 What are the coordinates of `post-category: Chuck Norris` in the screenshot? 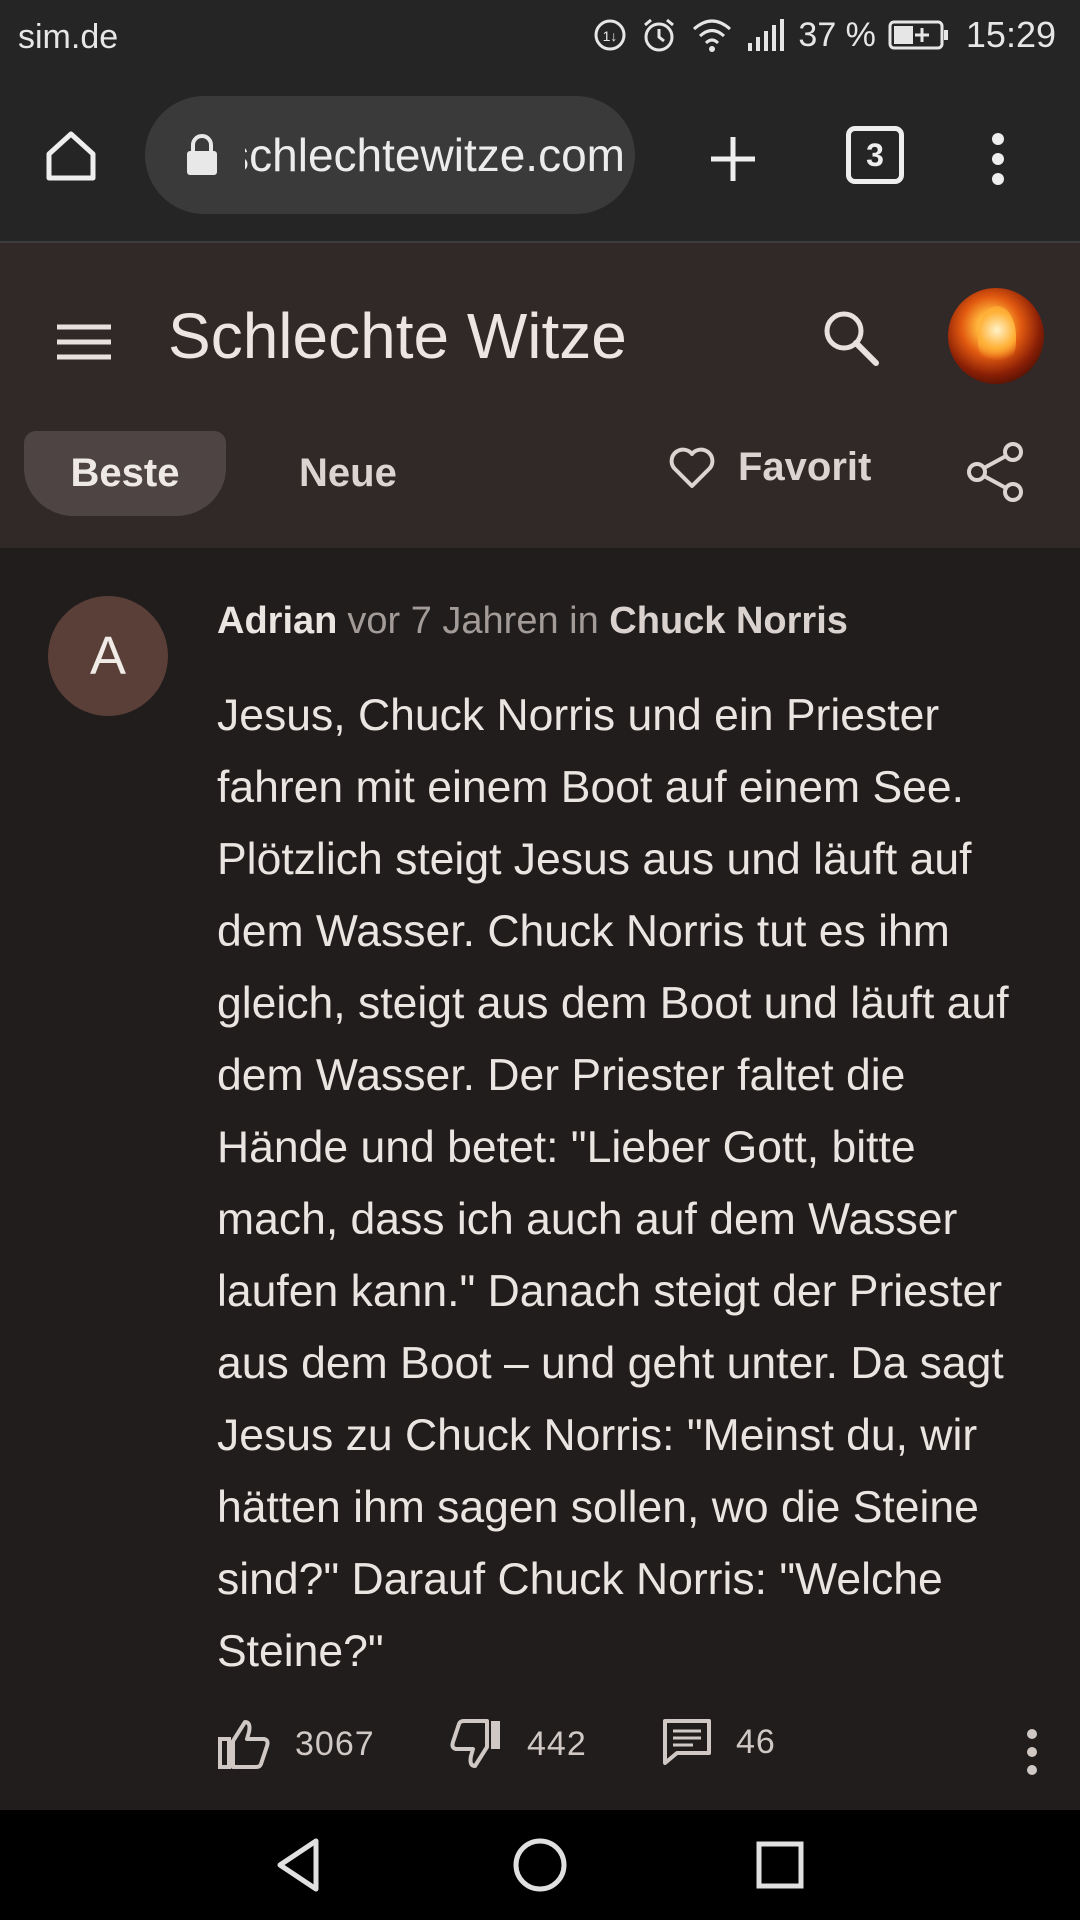 It's located at (728, 621).